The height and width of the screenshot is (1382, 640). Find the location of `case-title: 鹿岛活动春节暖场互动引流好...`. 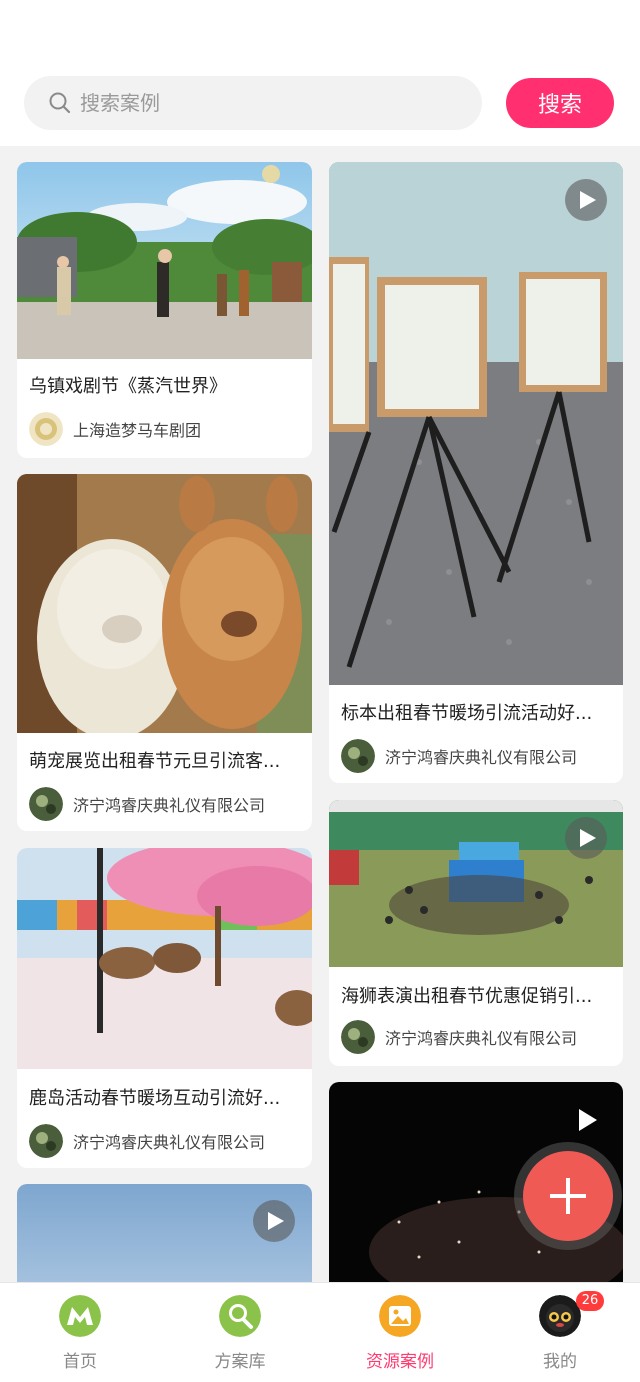

case-title: 鹿岛活动春节暖场互动引流好... is located at coordinates (155, 1098).